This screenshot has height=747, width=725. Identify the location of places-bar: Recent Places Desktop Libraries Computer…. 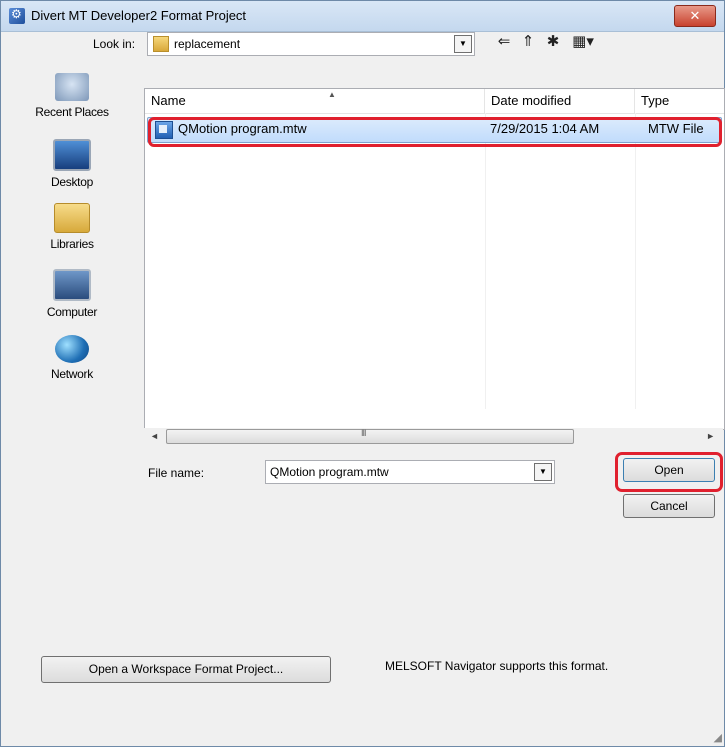
(72, 247).